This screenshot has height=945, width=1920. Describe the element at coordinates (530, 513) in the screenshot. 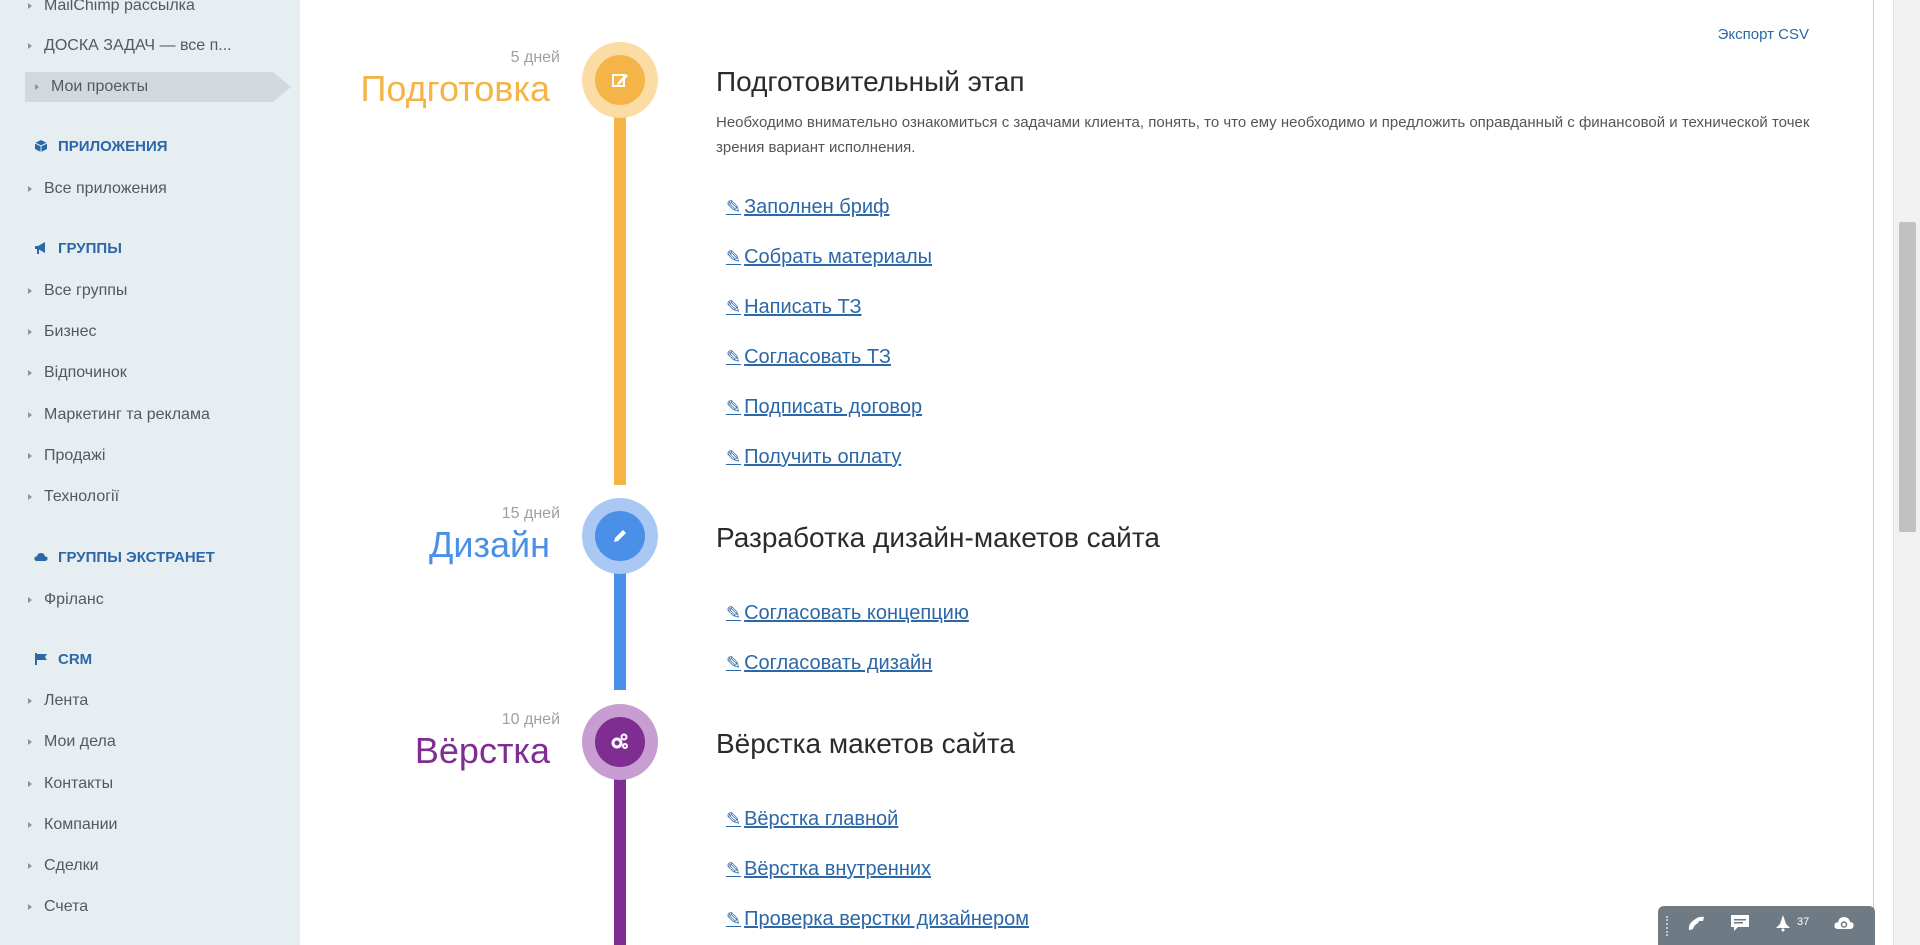

I see `stage-duration: 15 дней` at that location.